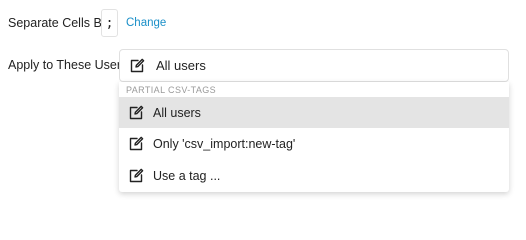 The height and width of the screenshot is (240, 526). What do you see at coordinates (146, 23) in the screenshot?
I see `change-separator-link: Change` at bounding box center [146, 23].